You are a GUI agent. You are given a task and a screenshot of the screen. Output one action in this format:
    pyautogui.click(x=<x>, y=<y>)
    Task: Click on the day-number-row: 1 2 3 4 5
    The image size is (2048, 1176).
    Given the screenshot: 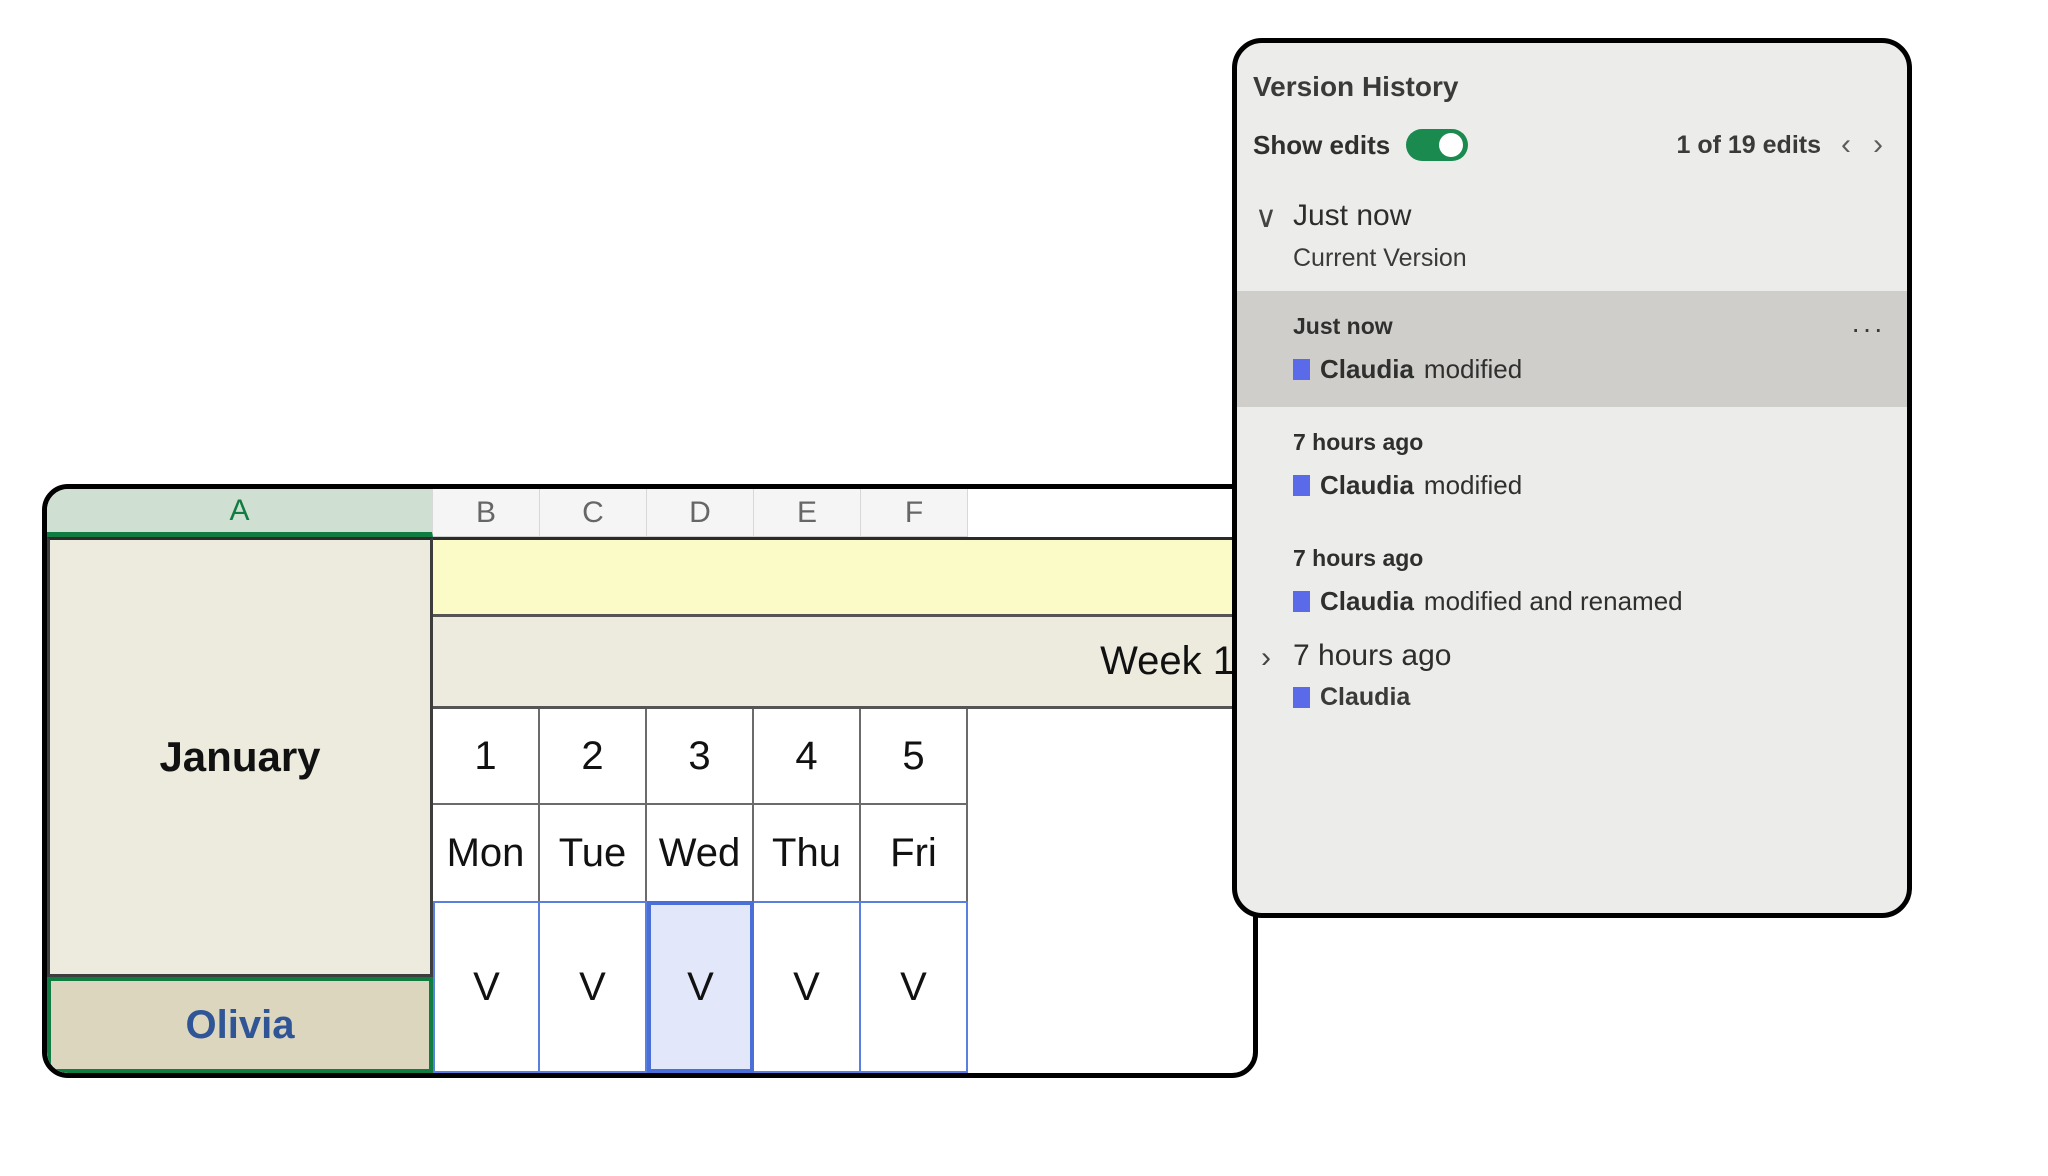 What is the action you would take?
    pyautogui.click(x=843, y=757)
    